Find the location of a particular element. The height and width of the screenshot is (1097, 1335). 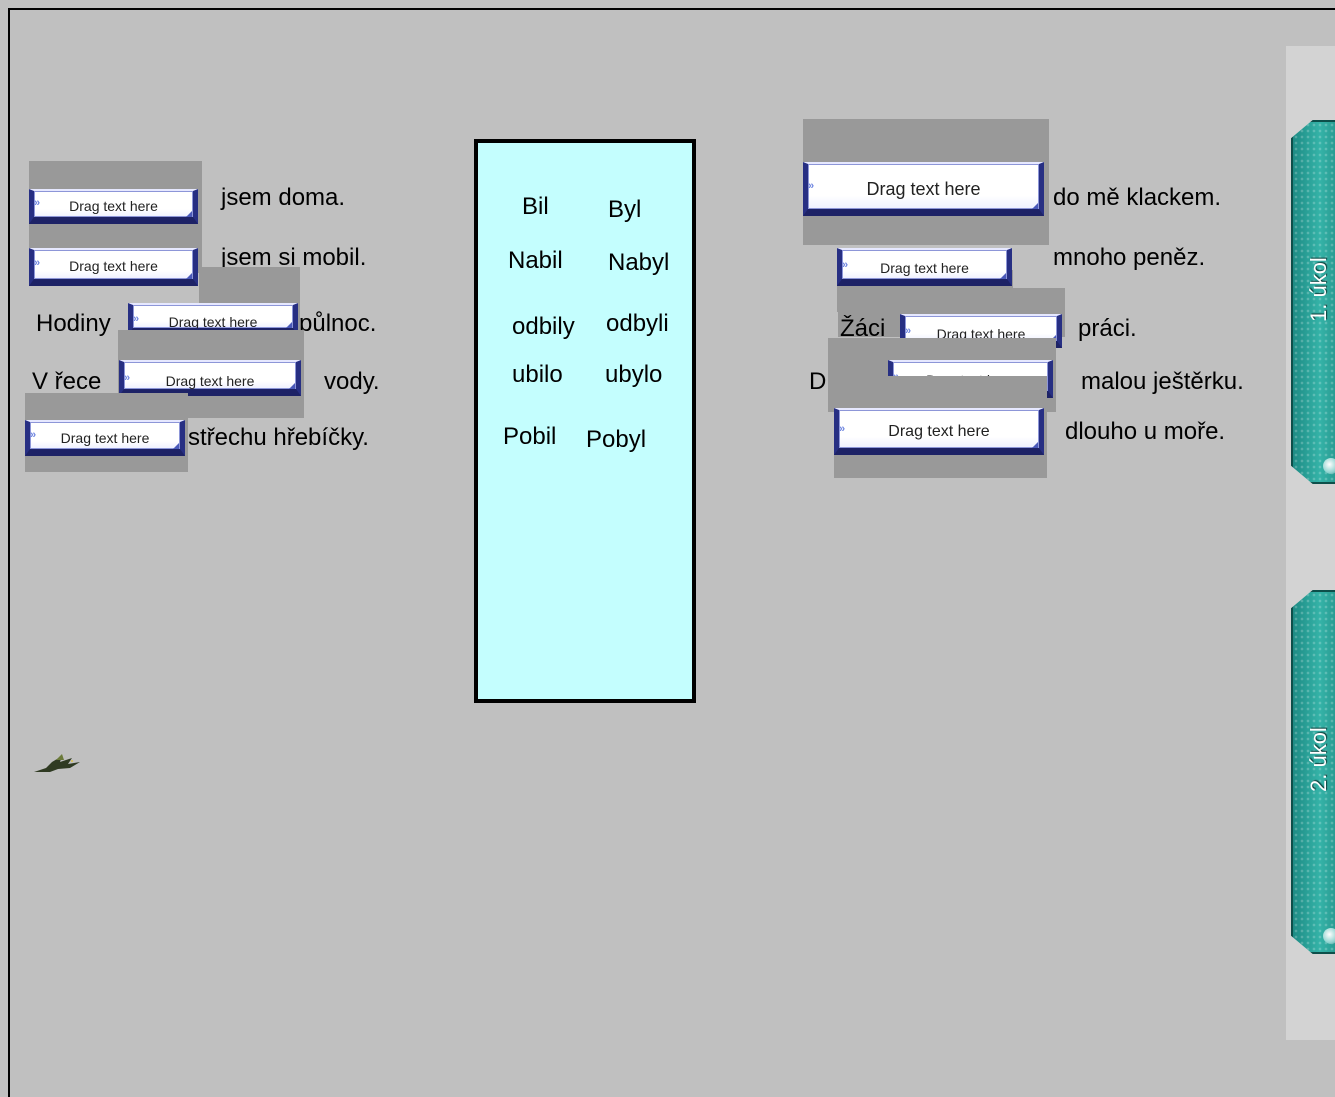

sentence-left-3-suffix: půlnoc. is located at coordinates (338, 323).